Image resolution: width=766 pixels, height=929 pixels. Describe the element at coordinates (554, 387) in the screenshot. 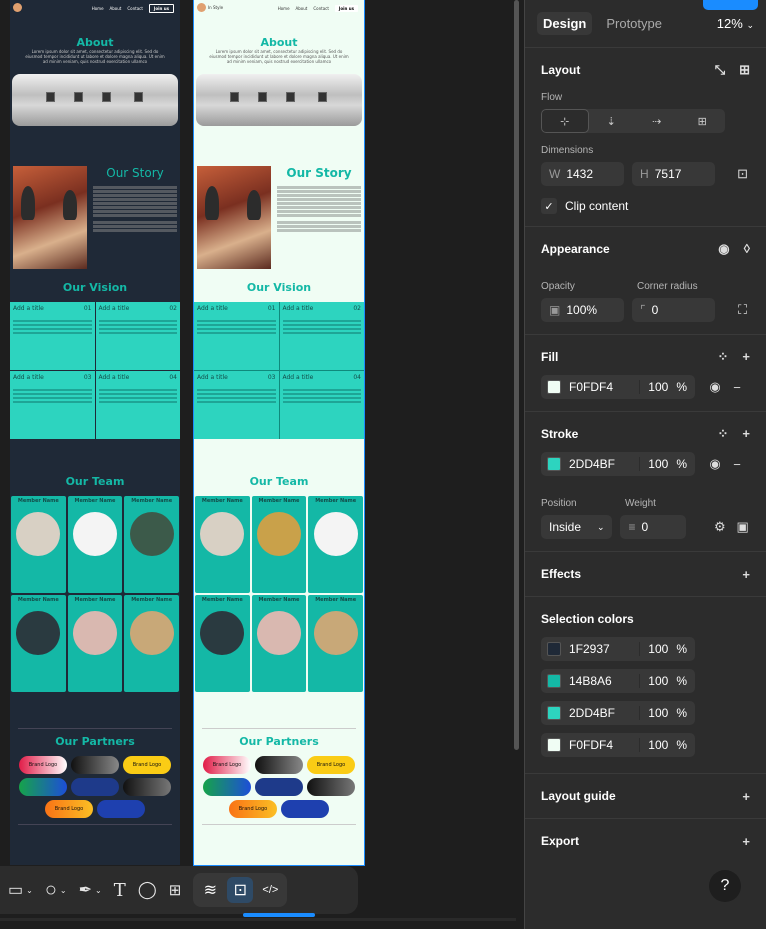

I see `fill-swatch` at that location.